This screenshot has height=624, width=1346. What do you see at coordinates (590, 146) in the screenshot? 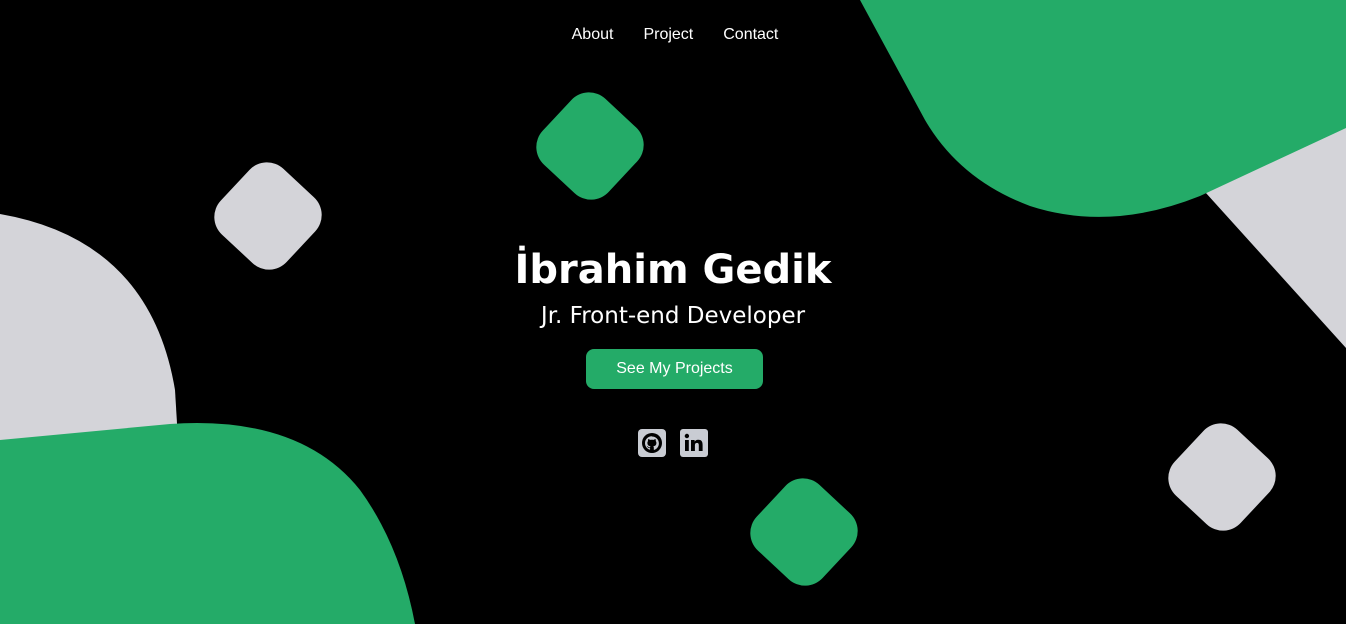
I see `green-square-top` at bounding box center [590, 146].